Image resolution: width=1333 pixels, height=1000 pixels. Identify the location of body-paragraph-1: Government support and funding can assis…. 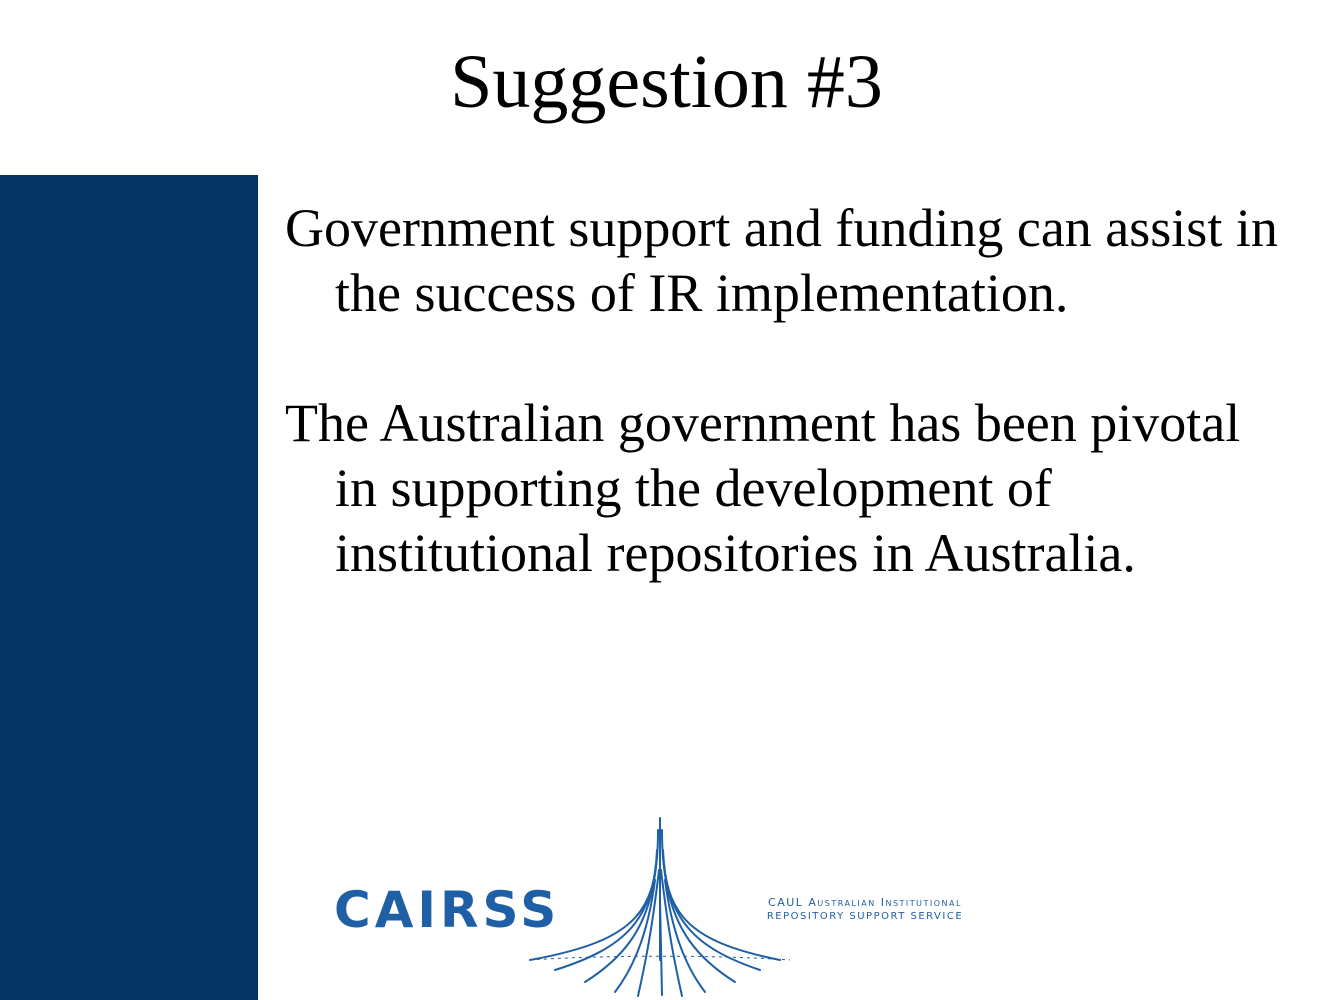
(781, 260).